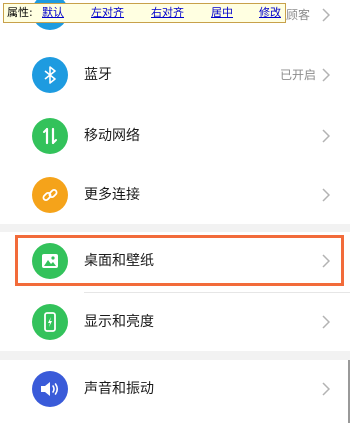  What do you see at coordinates (119, 322) in the screenshot?
I see `display-brightness-label: 显示和亮度` at bounding box center [119, 322].